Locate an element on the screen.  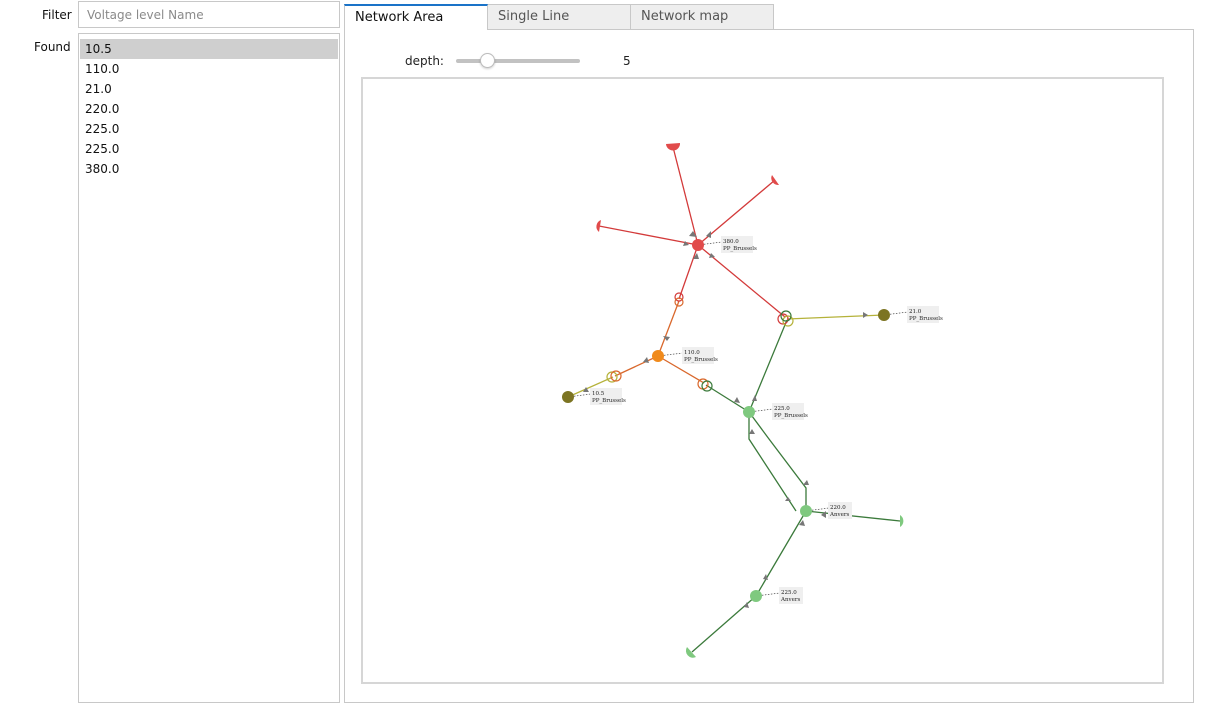
depth-label: depth: is located at coordinates (424, 61).